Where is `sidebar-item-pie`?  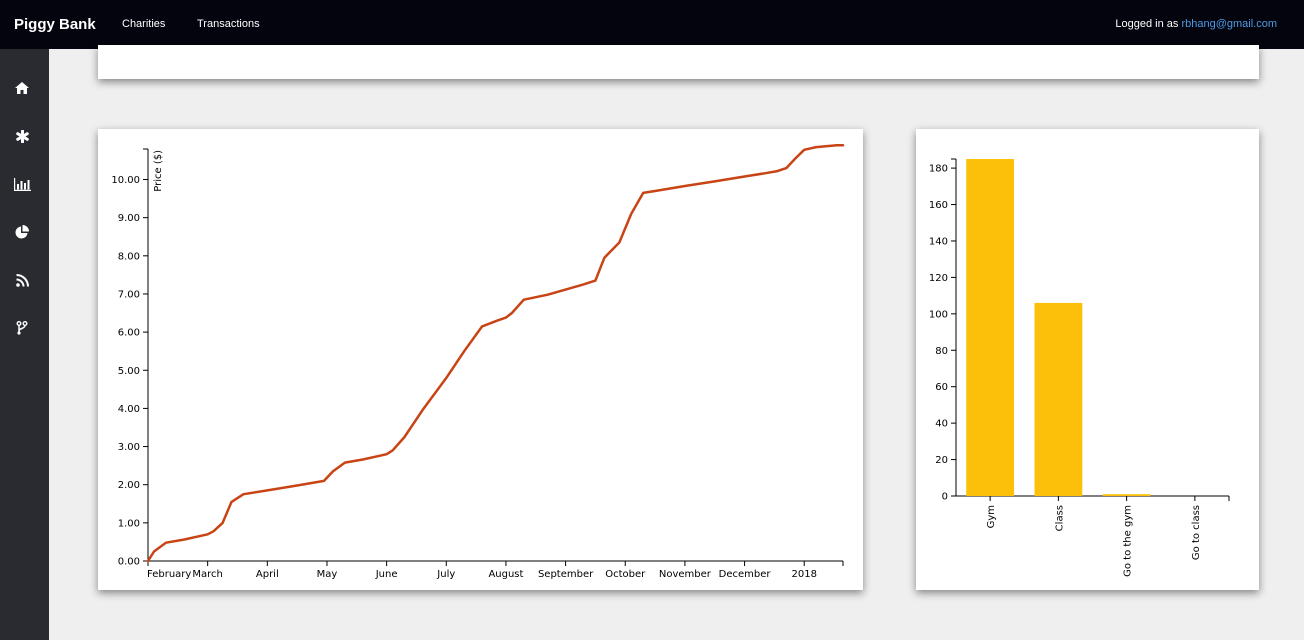 sidebar-item-pie is located at coordinates (22, 232).